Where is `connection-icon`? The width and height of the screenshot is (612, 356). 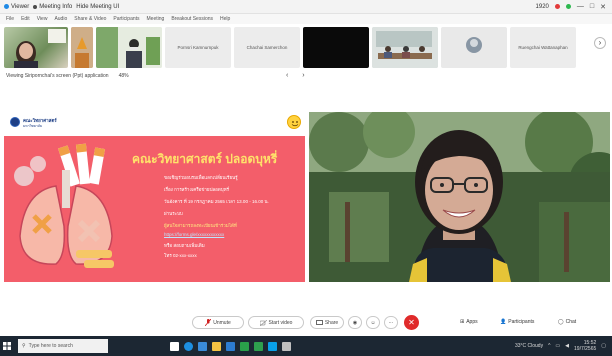
connection-icon is located at coordinates (568, 6).